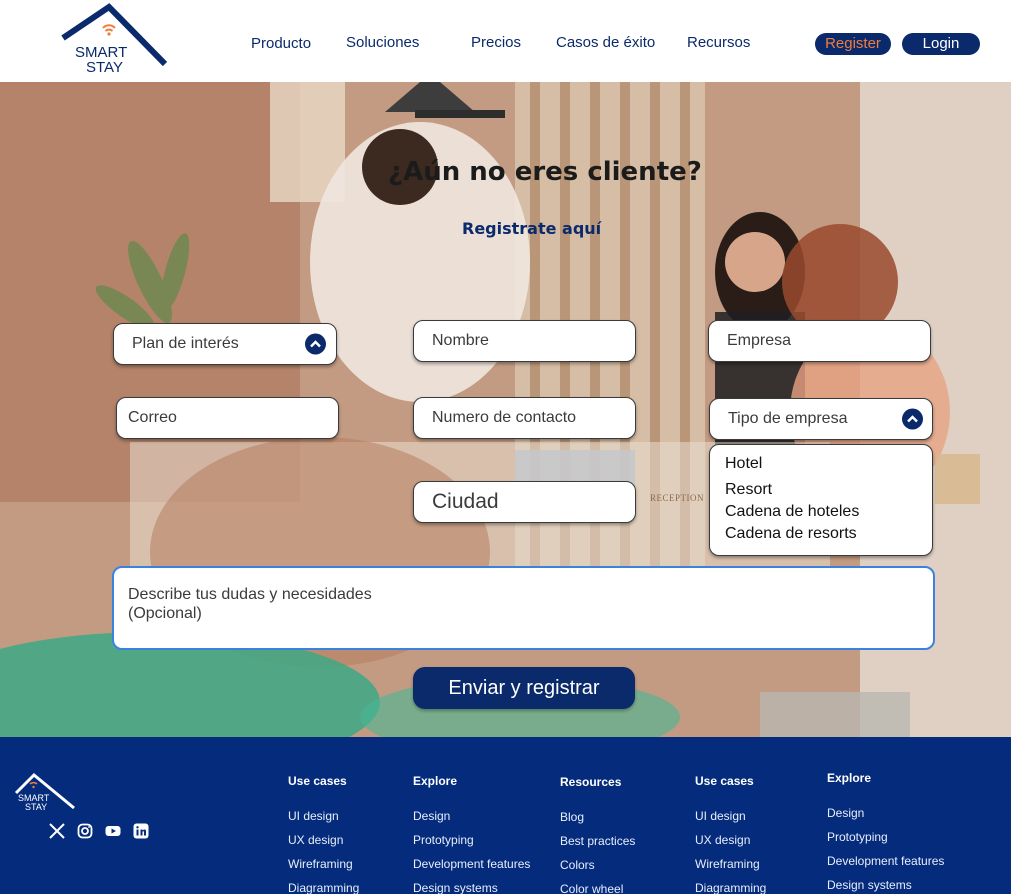  I want to click on footer-link: Best practices, so click(597, 841).